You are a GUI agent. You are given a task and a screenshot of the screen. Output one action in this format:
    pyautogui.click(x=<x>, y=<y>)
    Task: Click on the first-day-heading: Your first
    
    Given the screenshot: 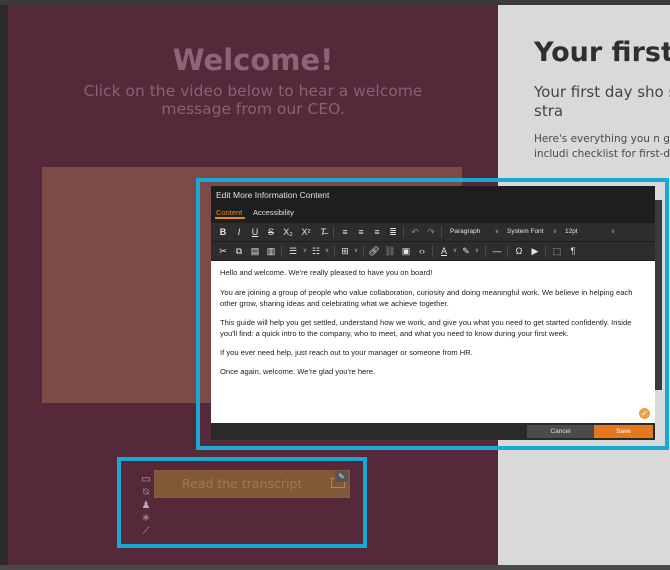 What is the action you would take?
    pyautogui.click(x=602, y=52)
    